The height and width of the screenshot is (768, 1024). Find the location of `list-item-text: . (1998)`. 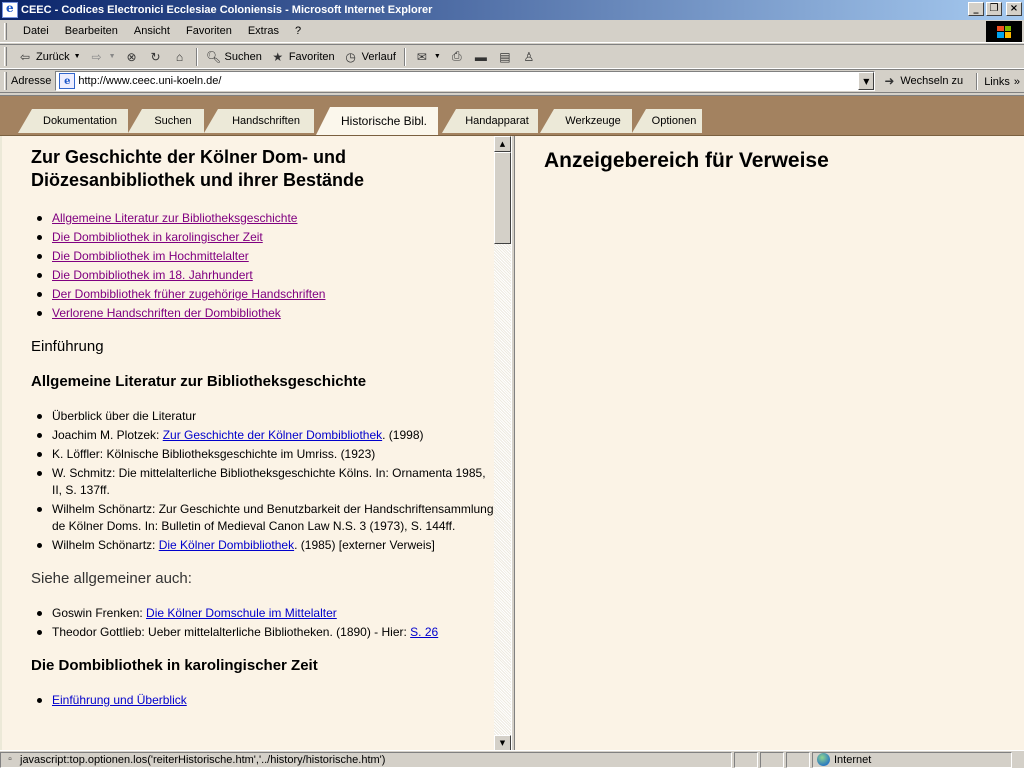

list-item-text: . (1998) is located at coordinates (403, 435).